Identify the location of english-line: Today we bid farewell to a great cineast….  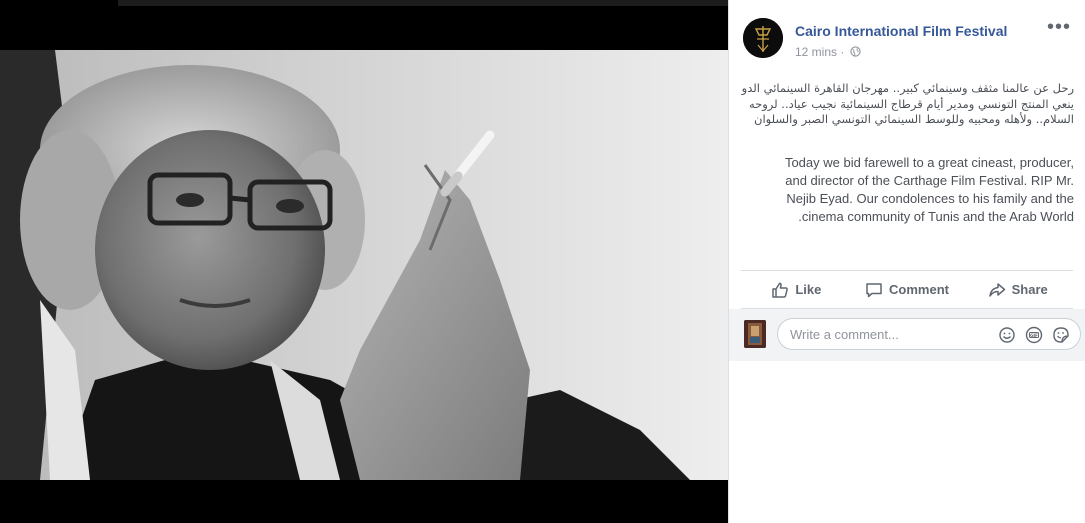
(929, 162).